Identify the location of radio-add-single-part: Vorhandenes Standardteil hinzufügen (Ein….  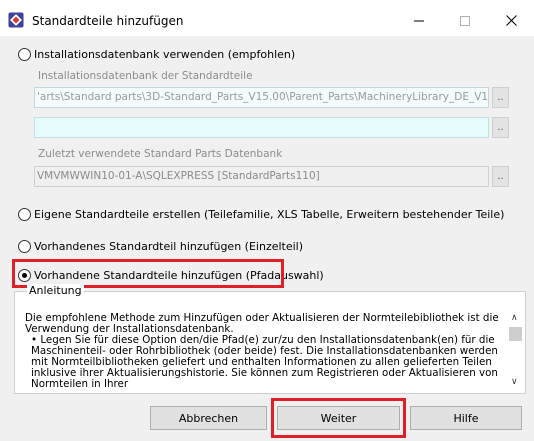
(160, 246).